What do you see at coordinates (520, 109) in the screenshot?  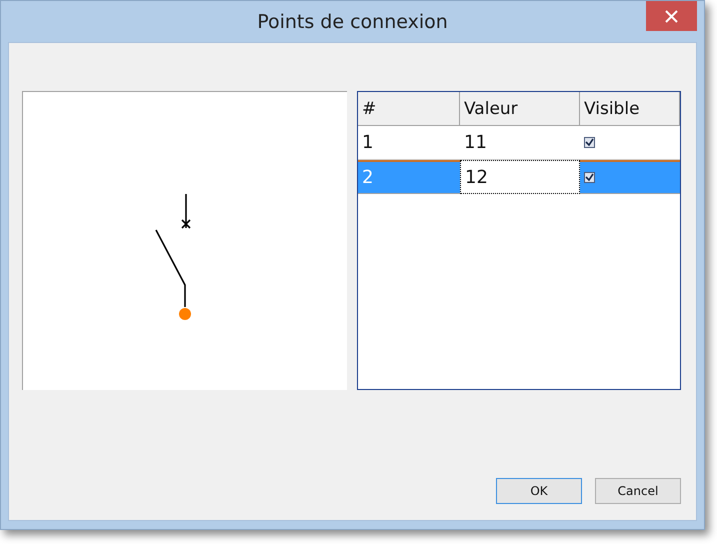 I see `column-header: Valeur` at bounding box center [520, 109].